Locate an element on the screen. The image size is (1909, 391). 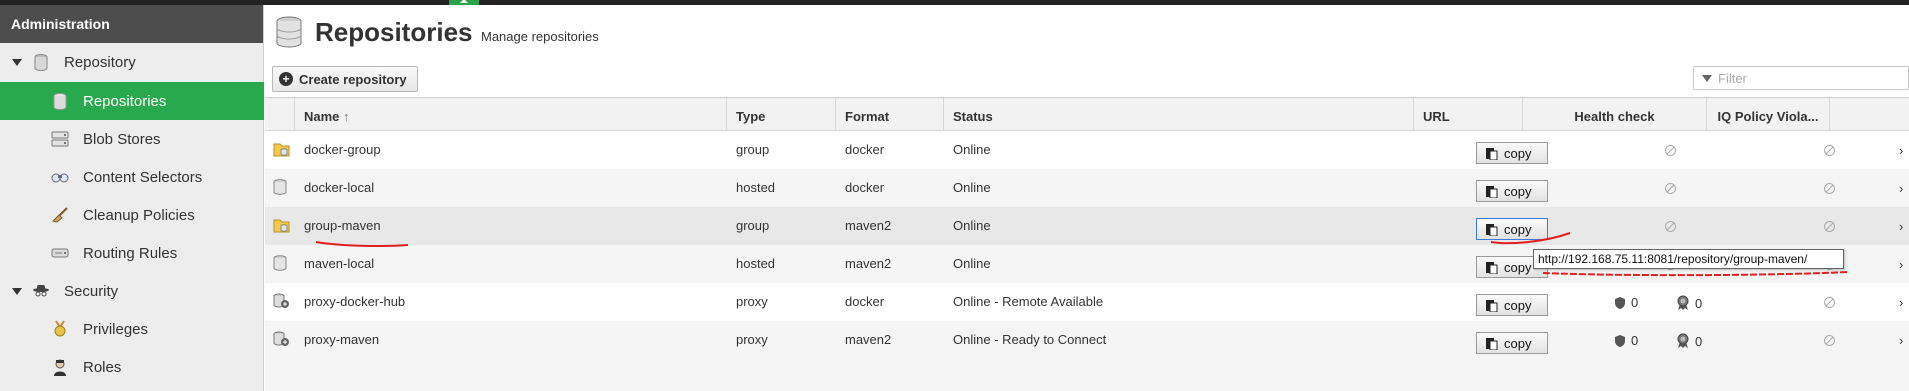
annotation-underline-url is located at coordinates (1695, 274).